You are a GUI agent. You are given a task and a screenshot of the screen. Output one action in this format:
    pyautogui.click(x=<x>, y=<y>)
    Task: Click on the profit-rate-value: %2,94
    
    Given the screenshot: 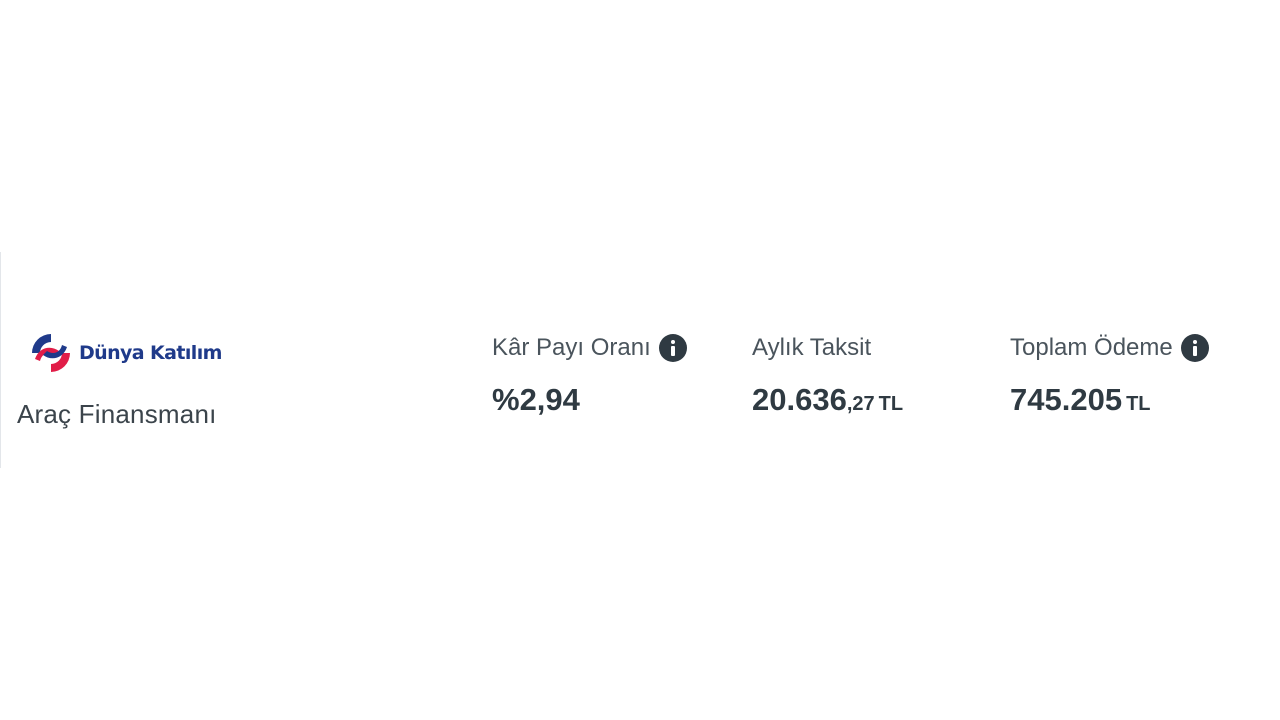 What is the action you would take?
    pyautogui.click(x=536, y=399)
    